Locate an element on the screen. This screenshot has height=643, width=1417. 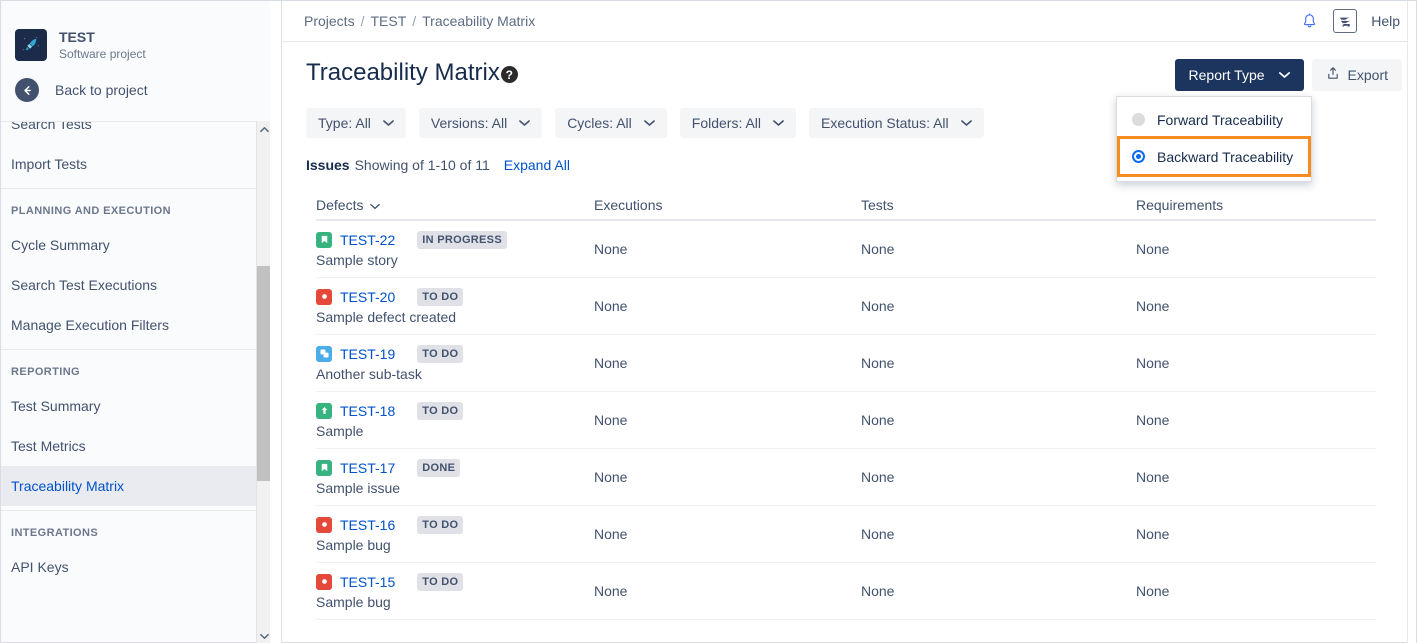
question-mark-icon: ? is located at coordinates (509, 74).